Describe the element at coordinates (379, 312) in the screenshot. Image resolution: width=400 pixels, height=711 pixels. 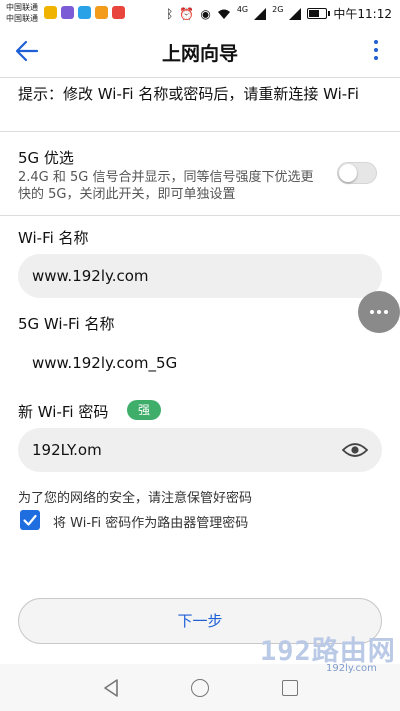
I see `floating-assist-button` at that location.